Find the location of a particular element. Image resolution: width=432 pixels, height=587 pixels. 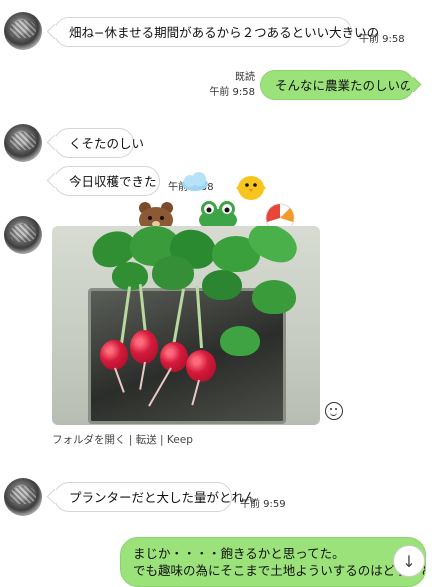

message-bubble: 畑ね−休ませる期間があるから２つあるといい大きいの is located at coordinates (216, 32).